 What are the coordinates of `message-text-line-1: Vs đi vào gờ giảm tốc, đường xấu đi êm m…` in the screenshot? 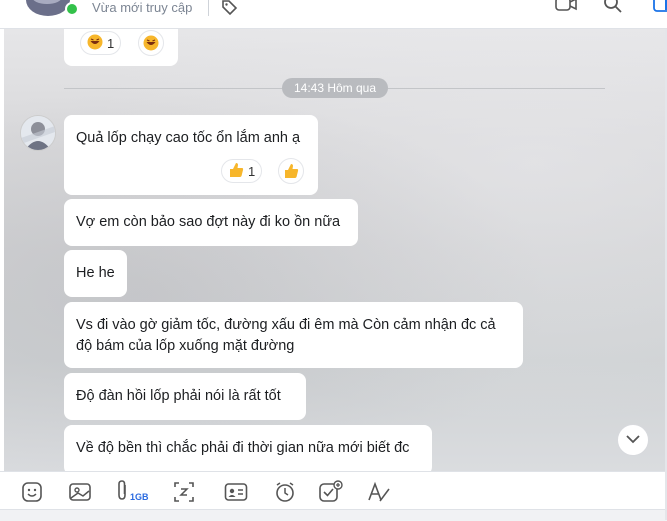 It's located at (286, 325).